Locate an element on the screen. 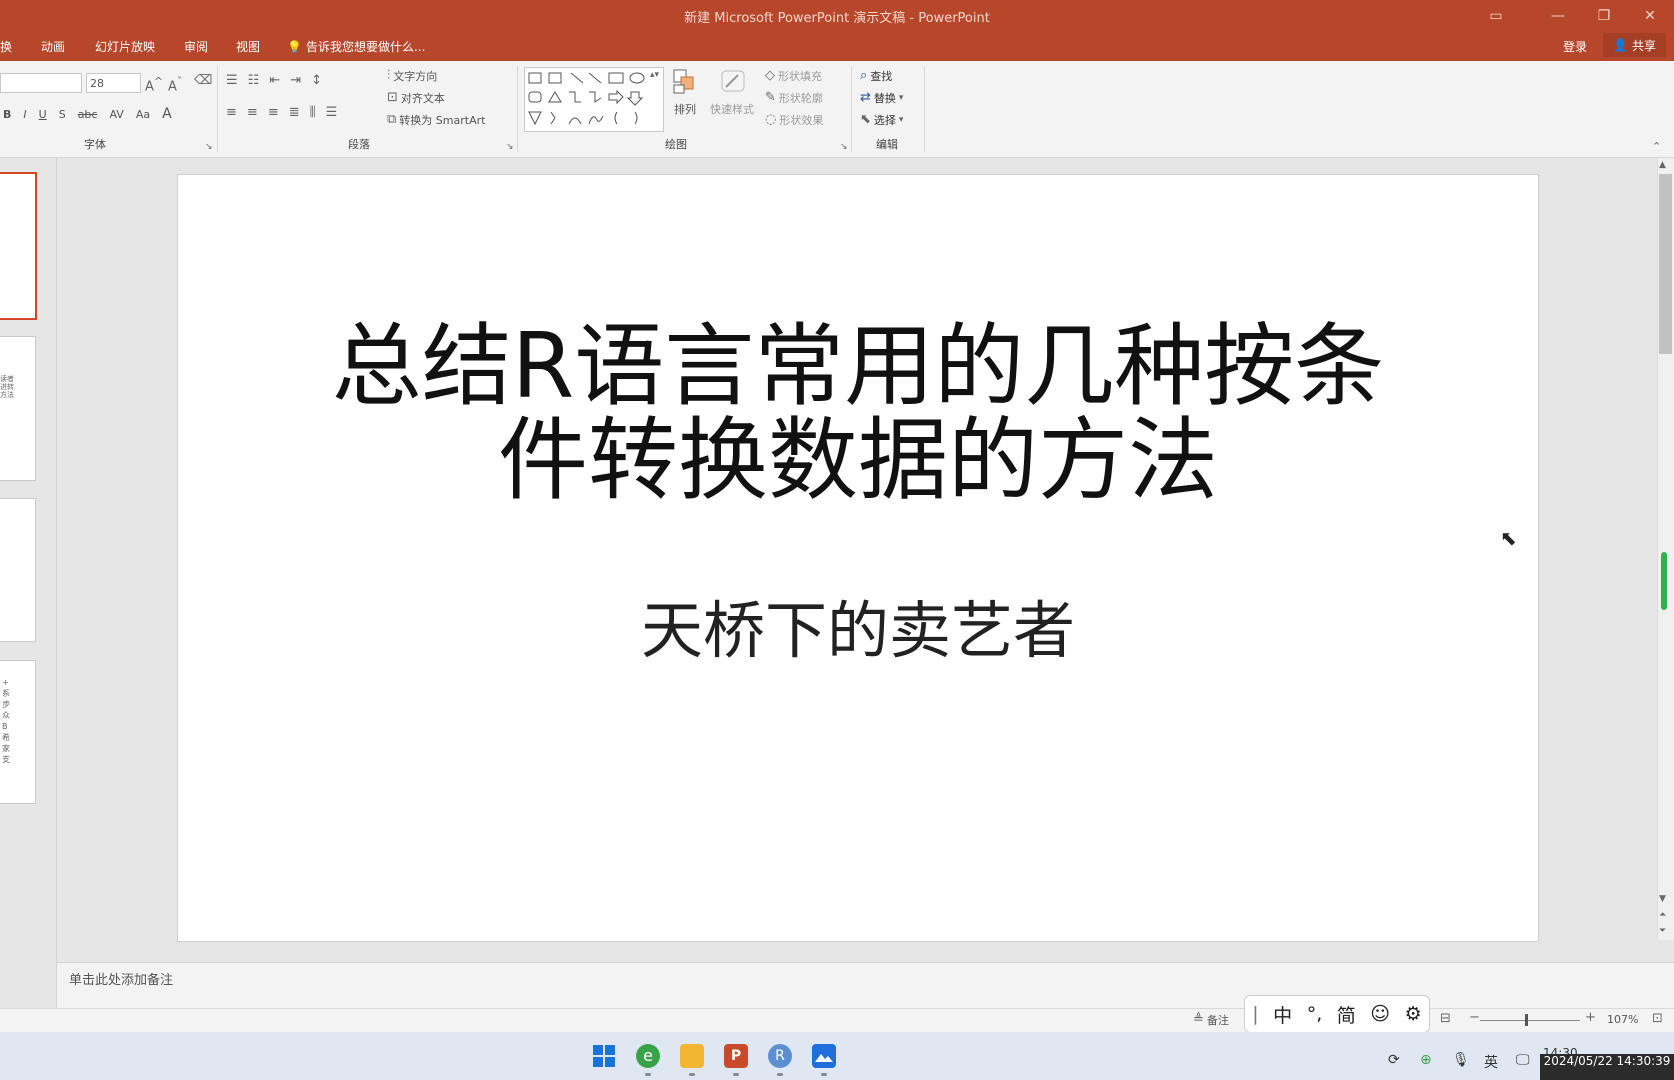  strikethrough-button: abc is located at coordinates (88, 114).